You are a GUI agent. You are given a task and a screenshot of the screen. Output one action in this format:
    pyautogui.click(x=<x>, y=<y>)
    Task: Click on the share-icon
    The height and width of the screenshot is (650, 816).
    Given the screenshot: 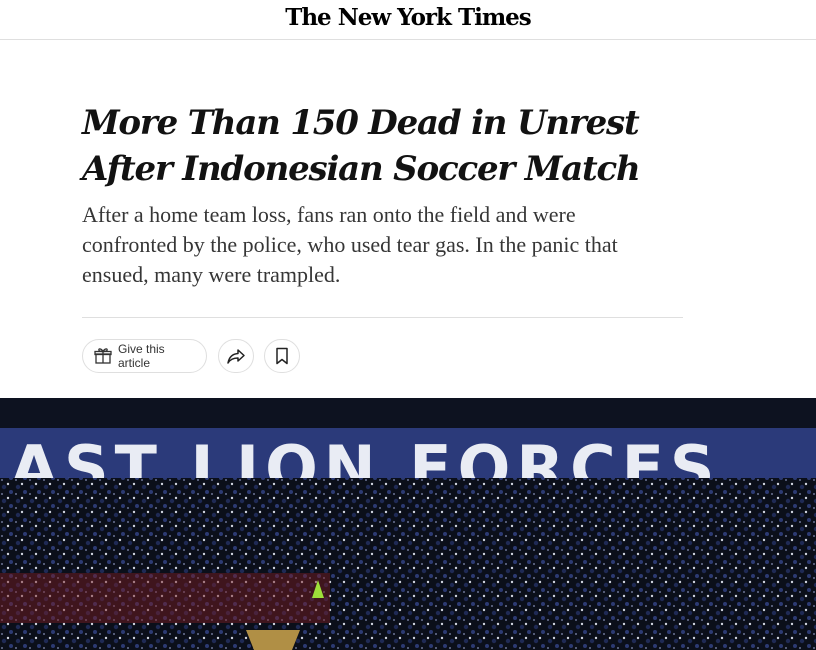 What is the action you would take?
    pyautogui.click(x=236, y=356)
    